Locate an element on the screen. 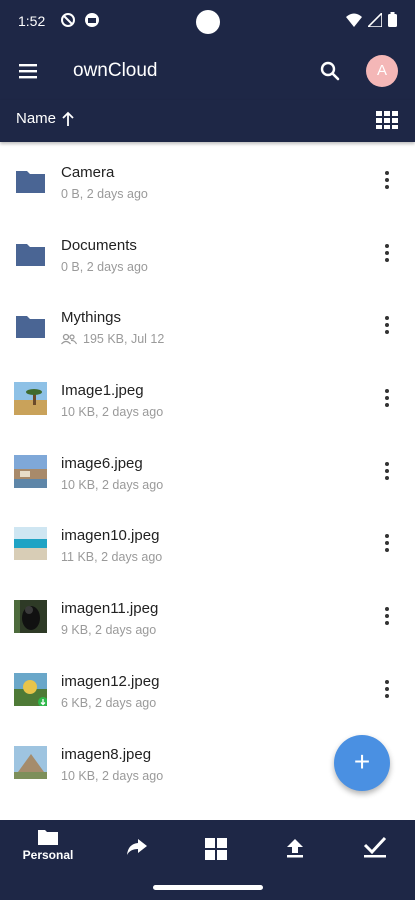 The width and height of the screenshot is (415, 900). file-name: Mythings is located at coordinates (91, 318).